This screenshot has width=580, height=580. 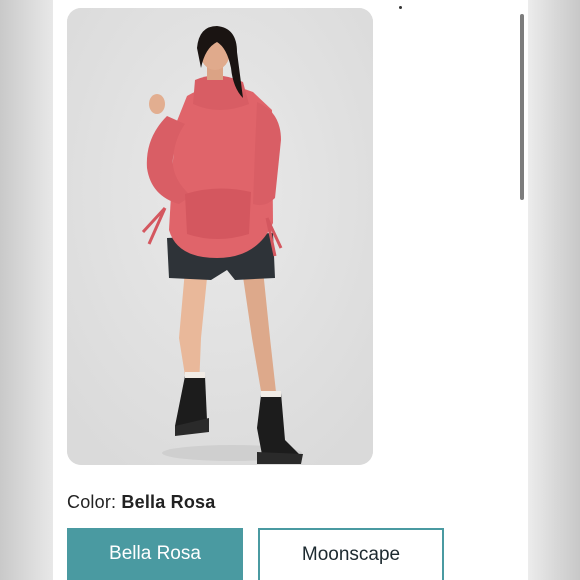 I want to click on swatch-bella-rosa-button: Bella Rosa, so click(x=155, y=554).